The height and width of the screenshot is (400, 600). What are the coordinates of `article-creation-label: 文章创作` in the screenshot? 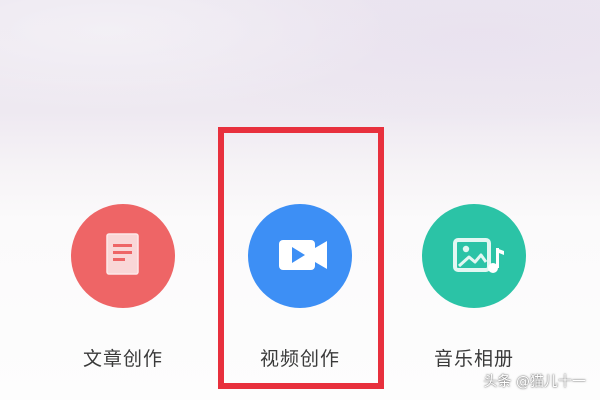 It's located at (122, 359).